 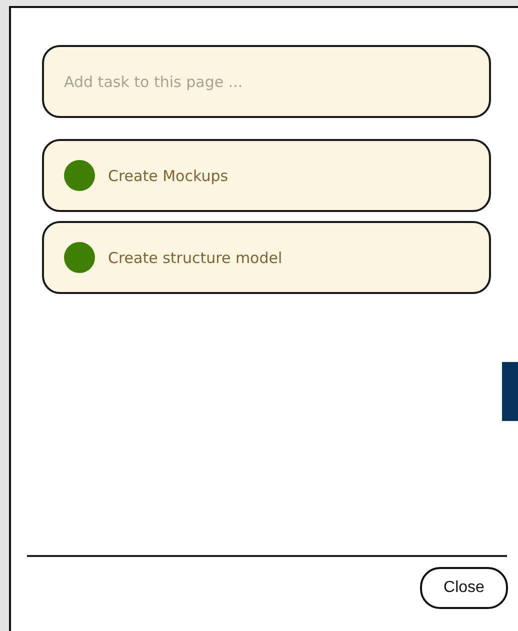 I want to click on close-button: Close, so click(x=464, y=588).